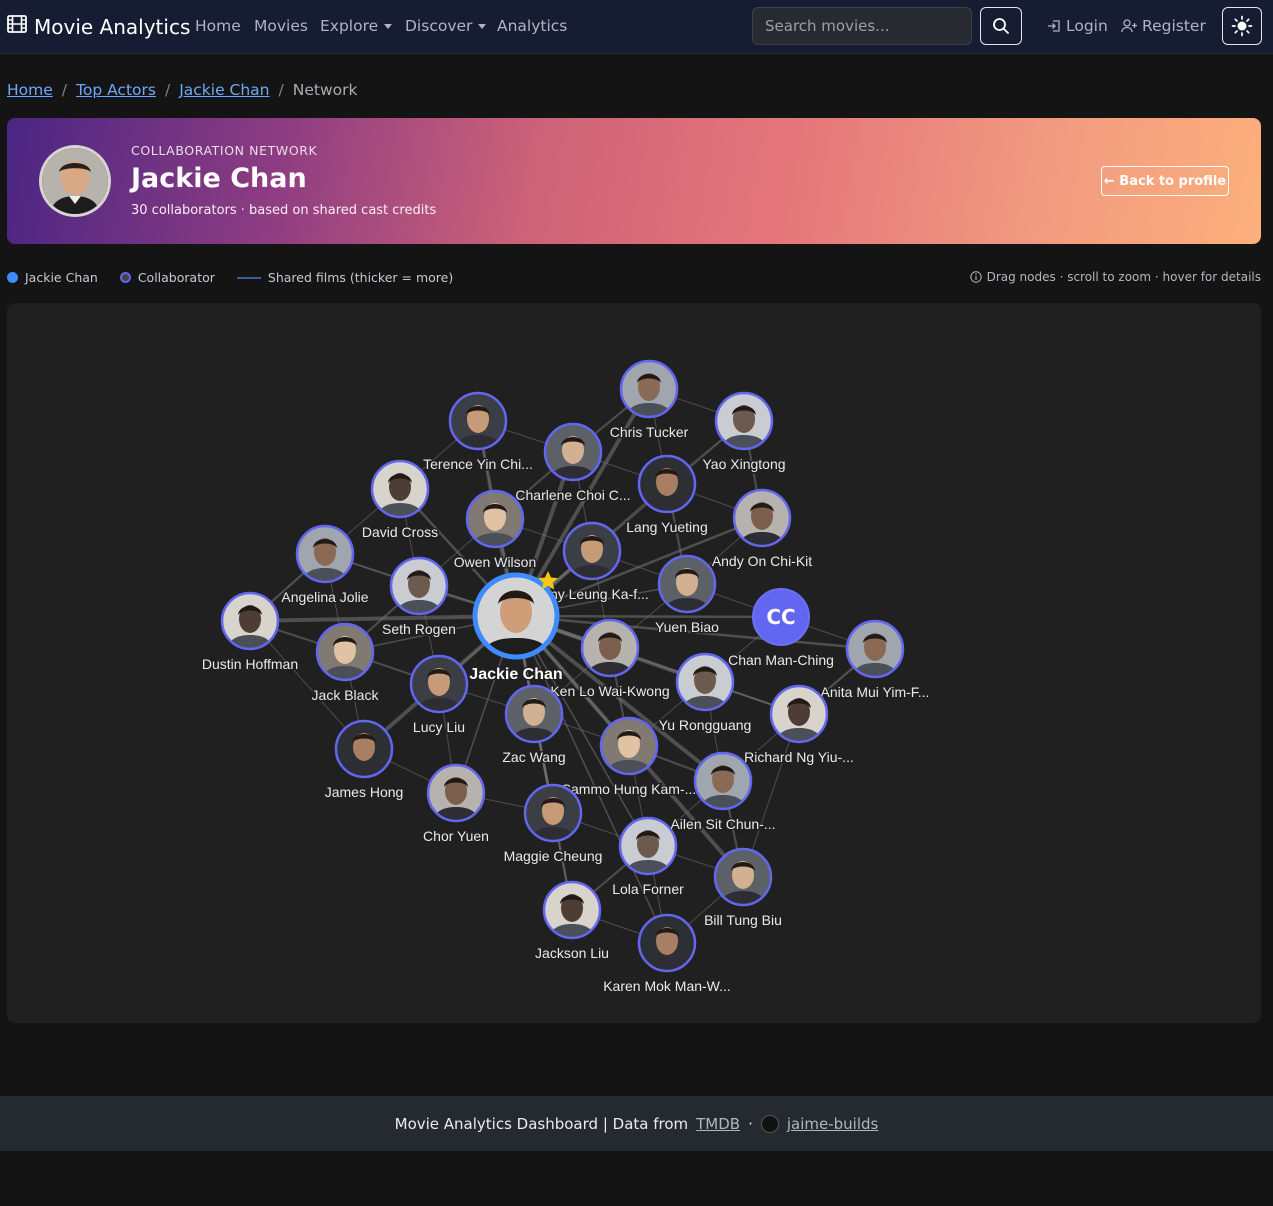  What do you see at coordinates (439, 695) in the screenshot?
I see `collaborator-node: Lucy Liu` at bounding box center [439, 695].